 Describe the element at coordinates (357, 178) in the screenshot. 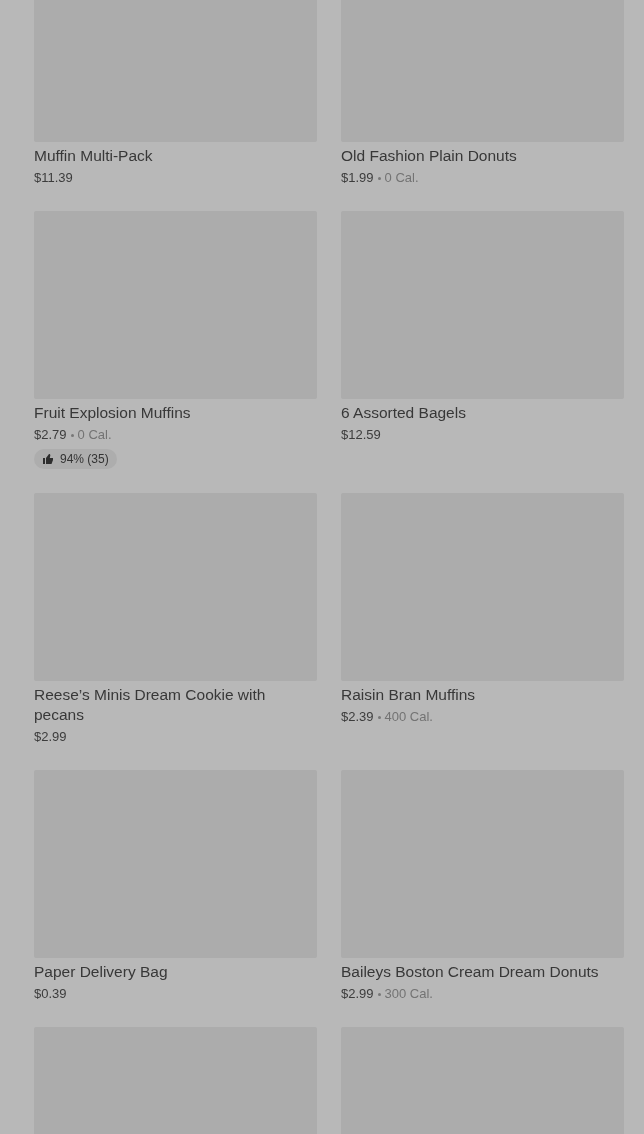

I see `product-price: $1.99` at that location.